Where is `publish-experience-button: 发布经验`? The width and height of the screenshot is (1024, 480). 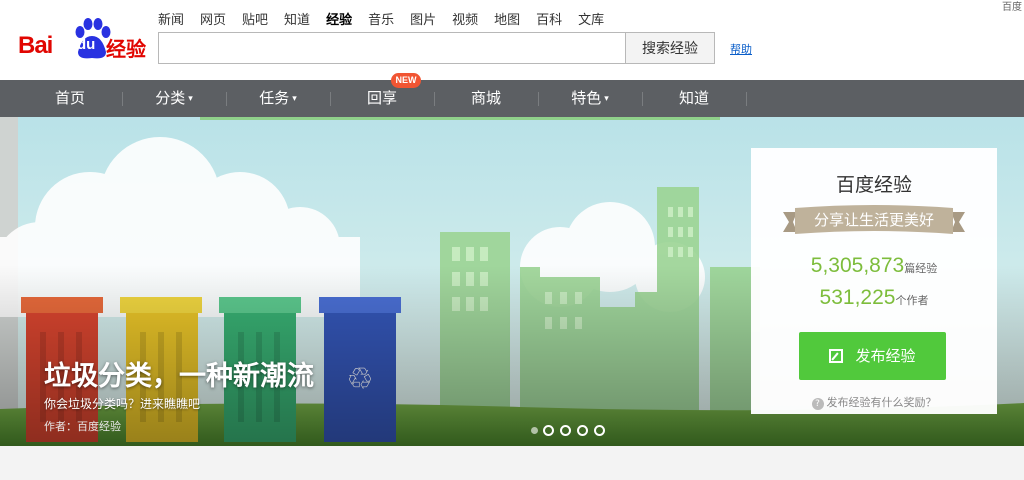 publish-experience-button: 发布经验 is located at coordinates (872, 356).